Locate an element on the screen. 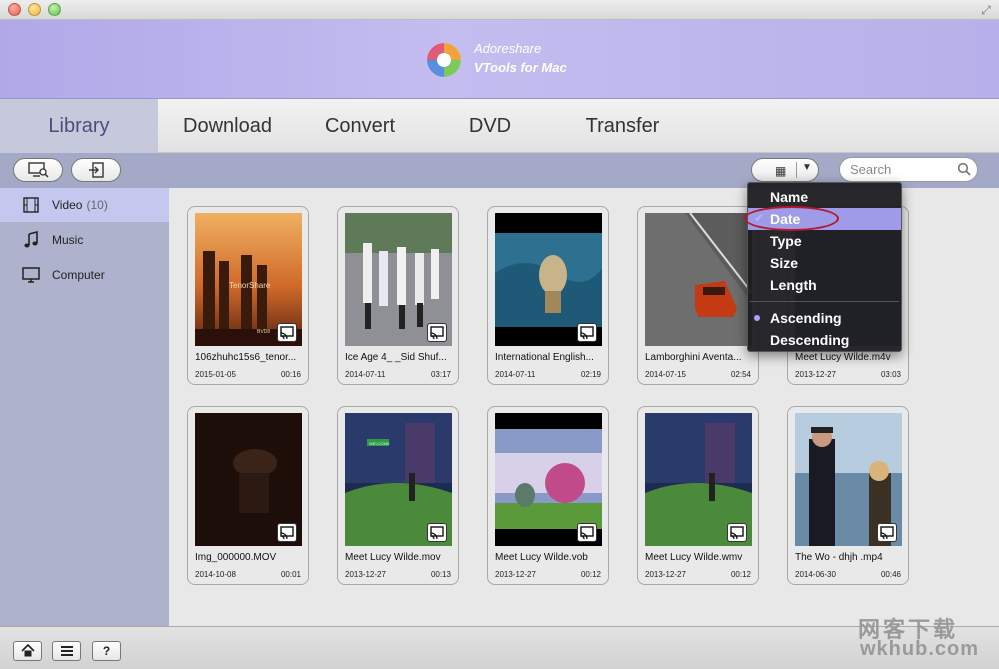  video-count: (10) is located at coordinates (97, 205).